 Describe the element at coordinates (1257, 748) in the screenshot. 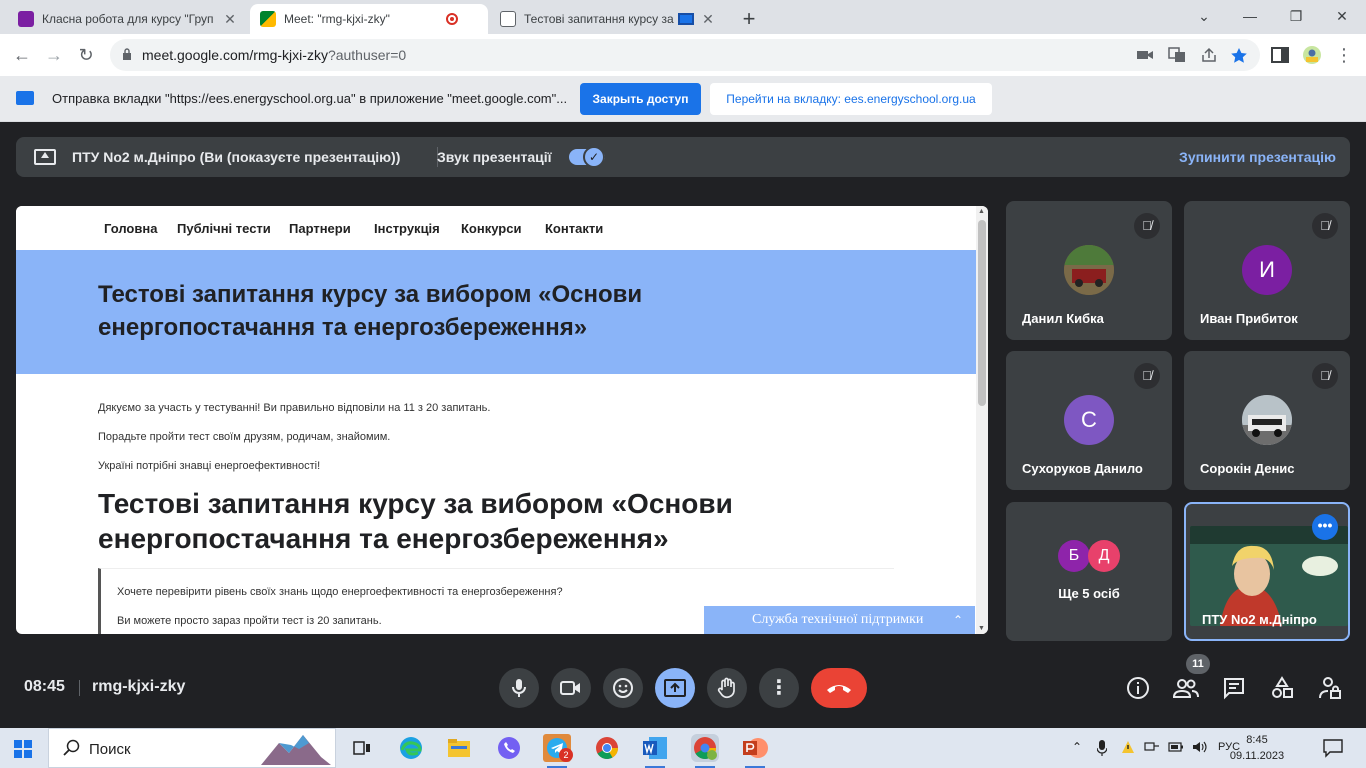

I see `system-clock: 8:45 09.11.2023` at that location.